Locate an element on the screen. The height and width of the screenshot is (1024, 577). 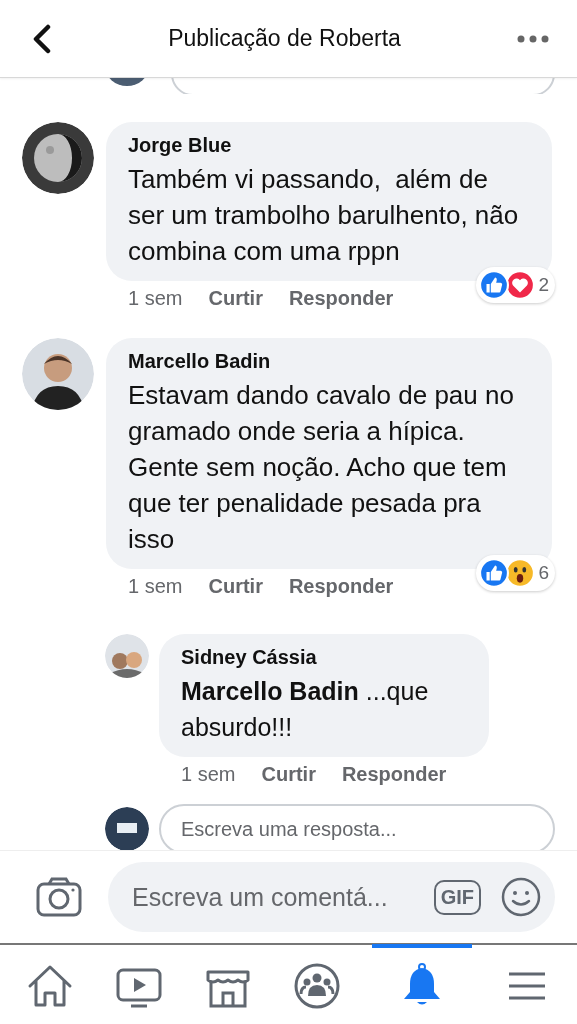
comment-text: Também vi passando, além de ser um trambolho barulhento, não combina com uma rppn is located at coordinates (324, 215).